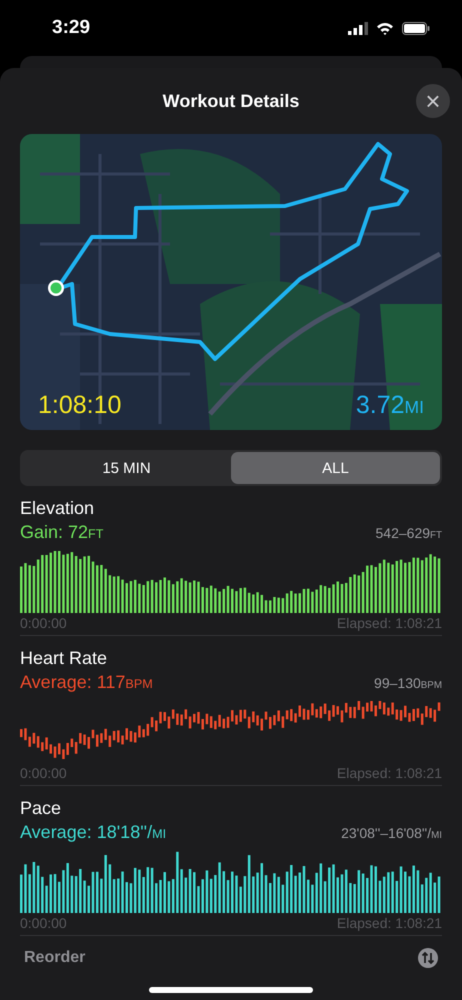 Image resolution: width=462 pixels, height=1000 pixels. Describe the element at coordinates (391, 833) in the screenshot. I see `metric-range: 23'08''–16'08''/MI` at that location.